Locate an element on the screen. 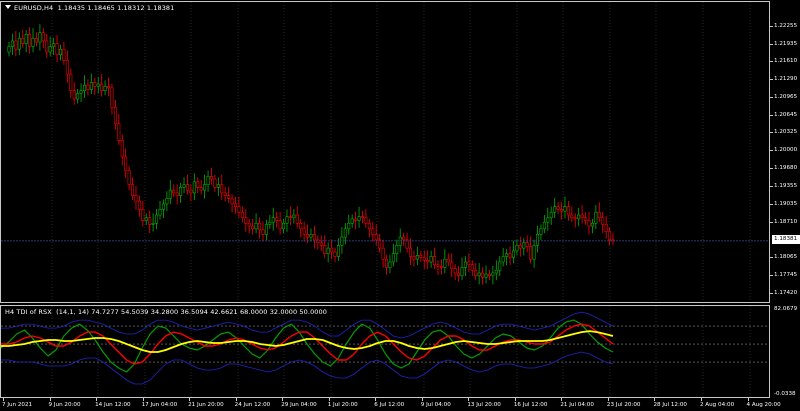 This screenshot has width=800, height=411. time-tick-label: 13 Jul 20:00 is located at coordinates (484, 405).